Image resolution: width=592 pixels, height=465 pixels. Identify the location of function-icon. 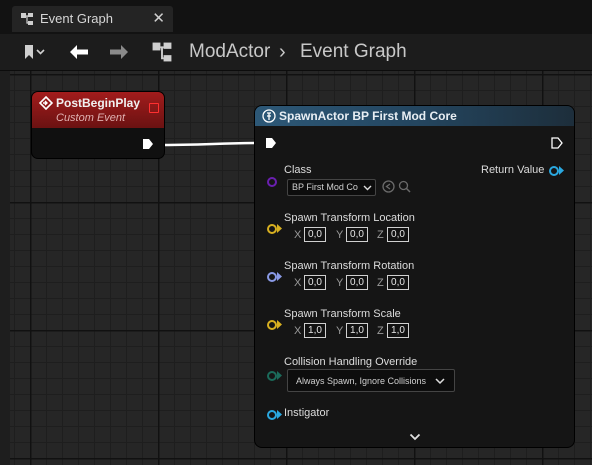
(269, 116).